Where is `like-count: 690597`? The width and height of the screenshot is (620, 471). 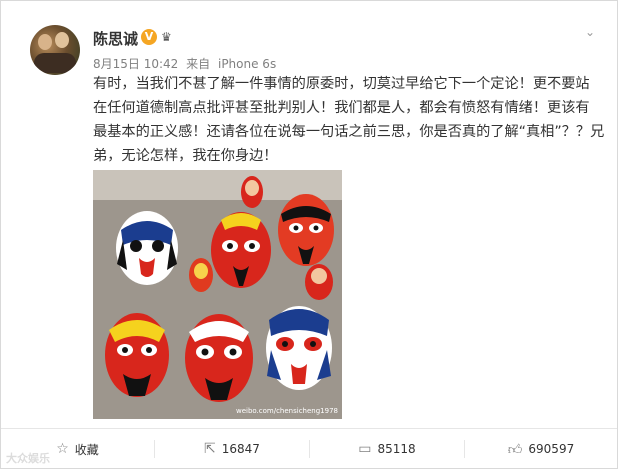 like-count: 690597 is located at coordinates (551, 449).